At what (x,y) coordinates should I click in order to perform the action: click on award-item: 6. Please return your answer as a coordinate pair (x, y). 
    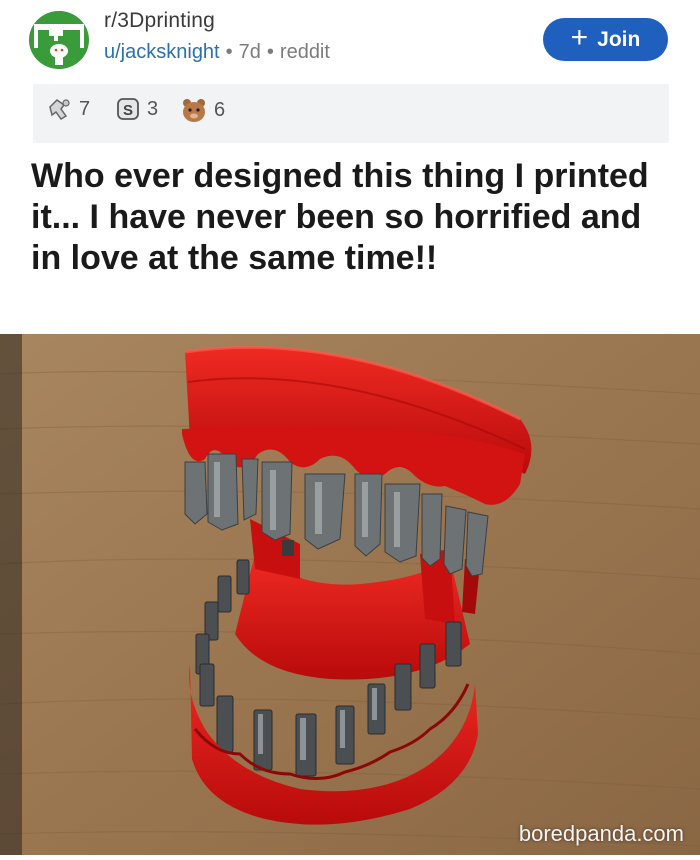
    Looking at the image, I should click on (202, 110).